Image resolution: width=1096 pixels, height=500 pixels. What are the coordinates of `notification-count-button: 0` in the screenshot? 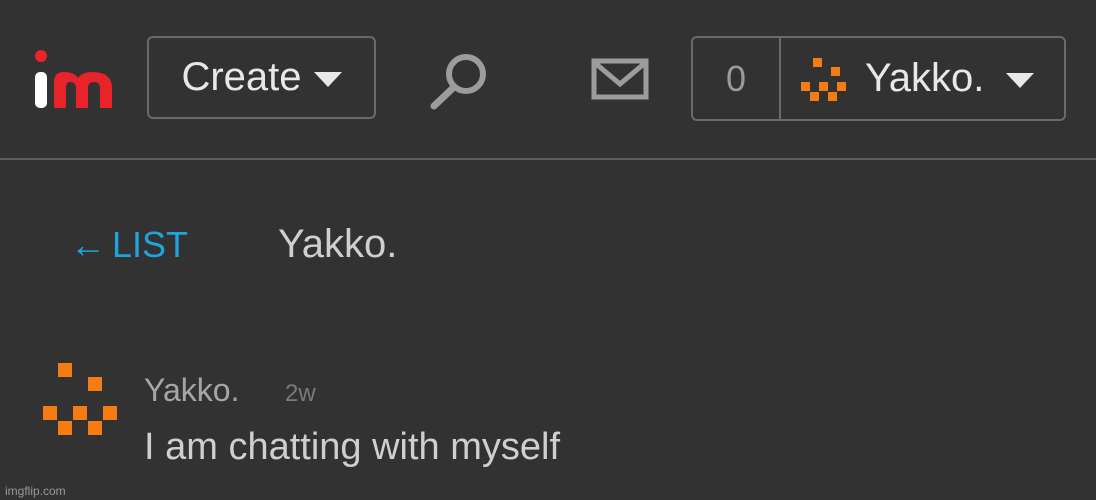 It's located at (737, 78).